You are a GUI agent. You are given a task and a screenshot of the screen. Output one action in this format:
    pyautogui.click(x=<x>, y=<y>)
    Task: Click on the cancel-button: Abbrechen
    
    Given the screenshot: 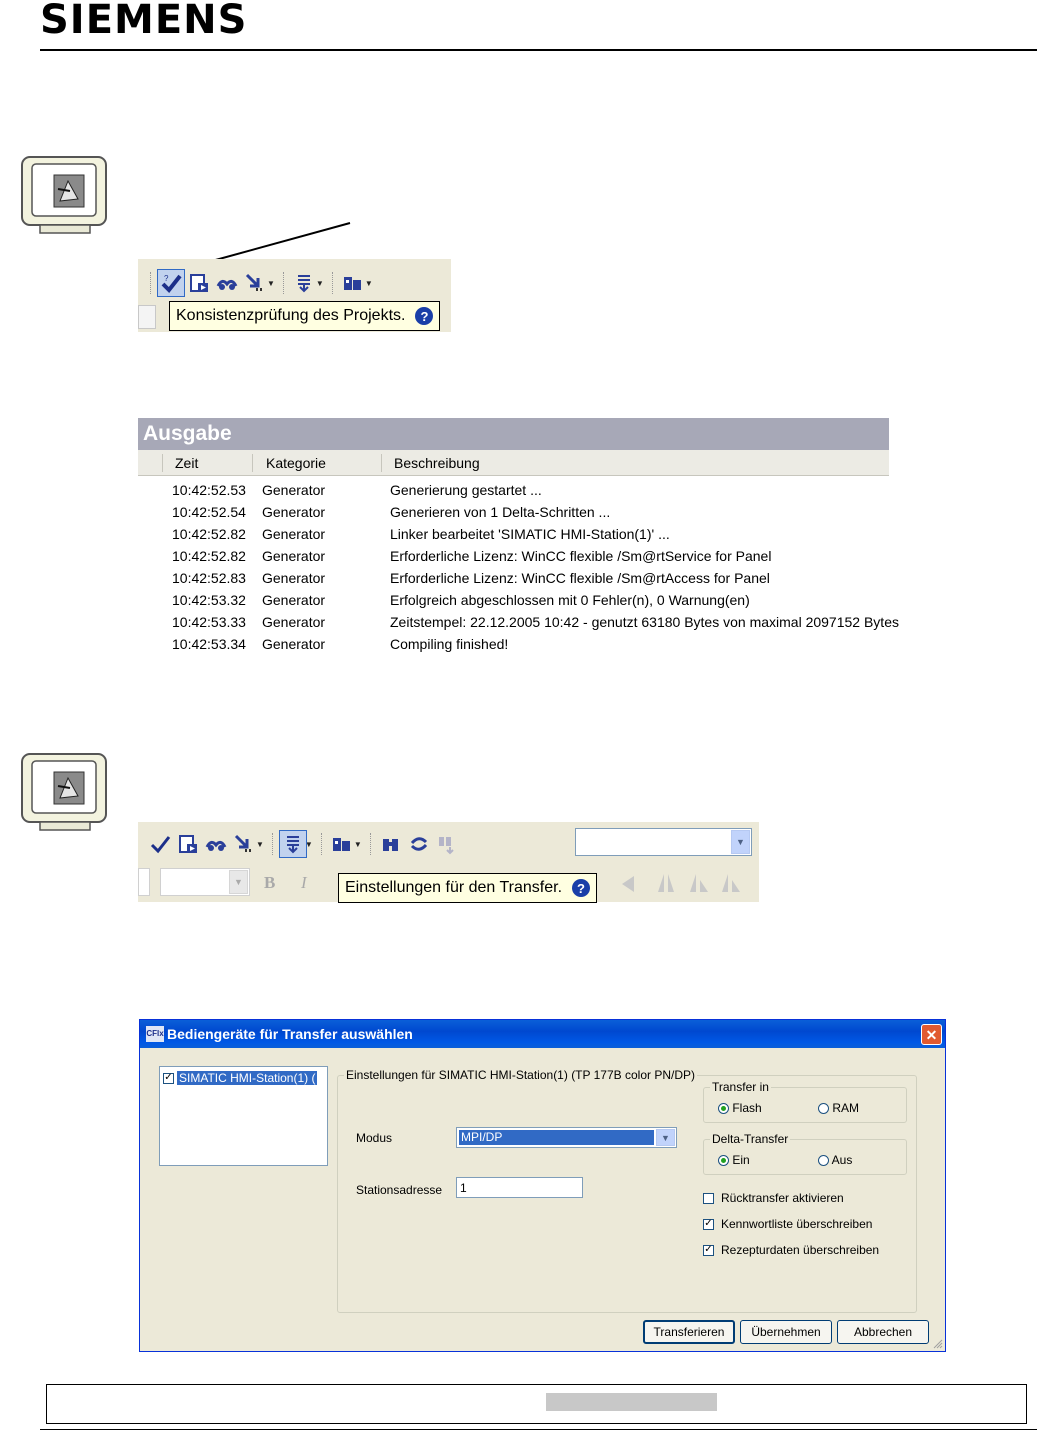 What is the action you would take?
    pyautogui.click(x=883, y=1332)
    